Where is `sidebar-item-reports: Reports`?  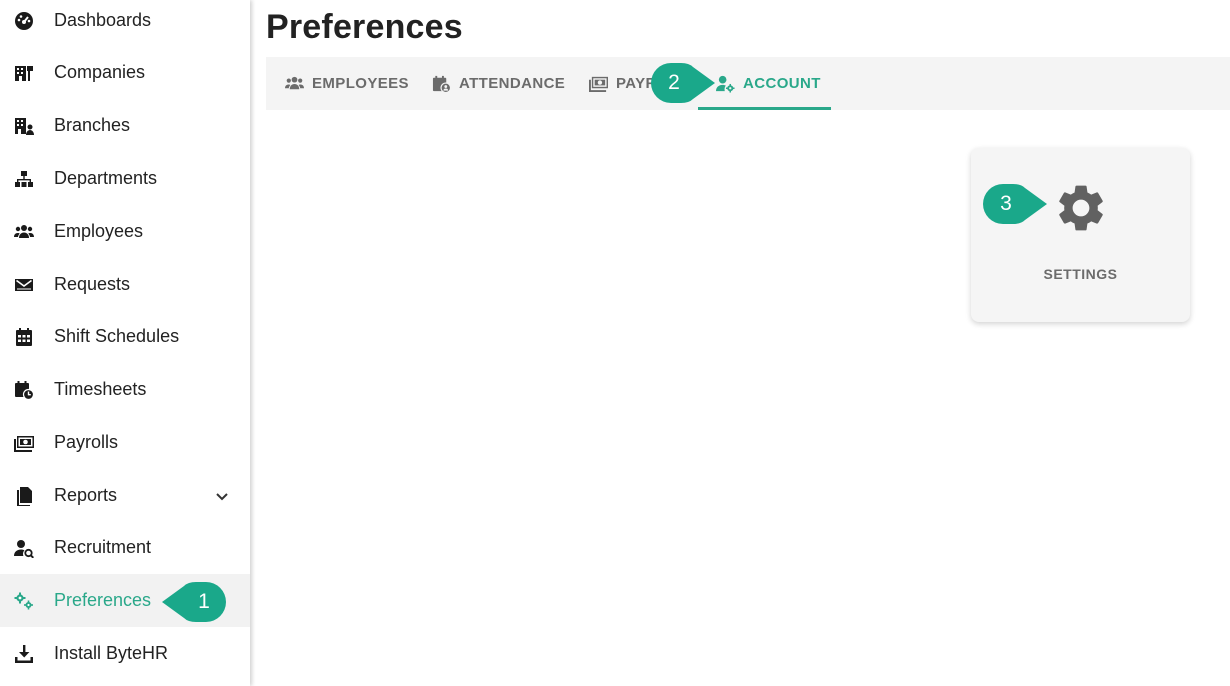 sidebar-item-reports: Reports is located at coordinates (125, 495).